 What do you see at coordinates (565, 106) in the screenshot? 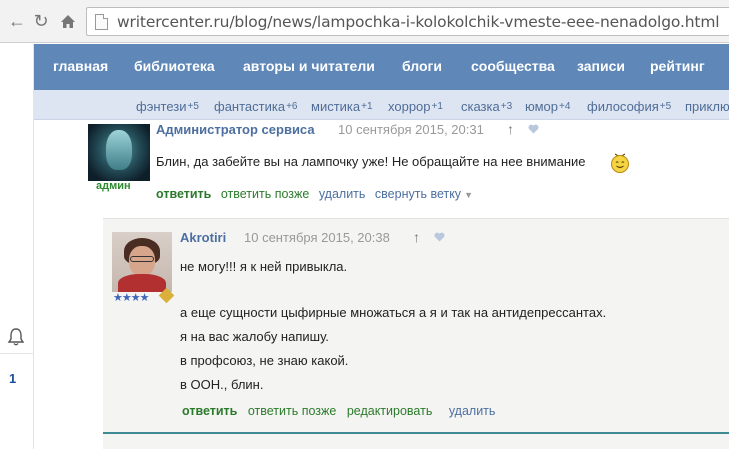
I see `genre-count: +4` at bounding box center [565, 106].